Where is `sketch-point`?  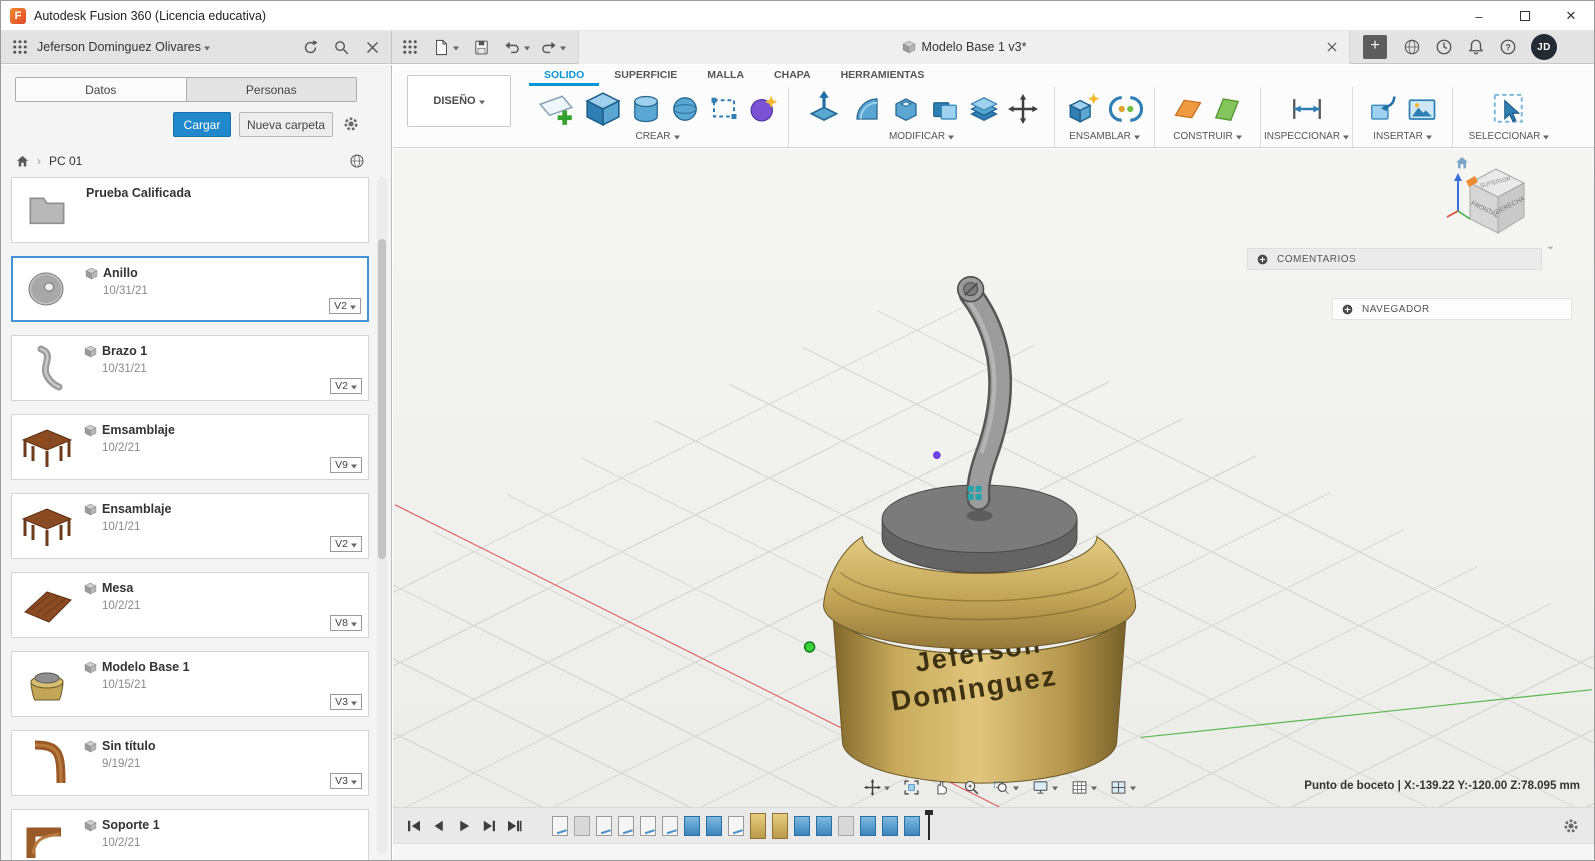
sketch-point is located at coordinates (809, 647).